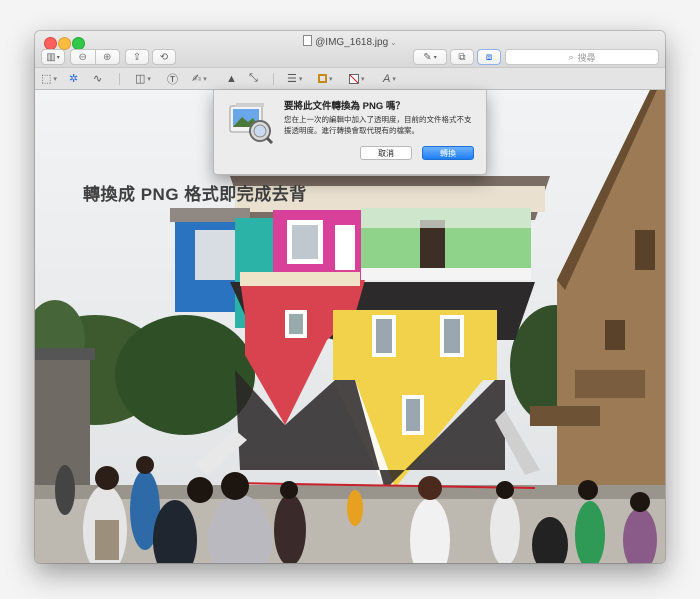 This screenshot has width=700, height=599. Describe the element at coordinates (354, 78) in the screenshot. I see `fill-color-icon` at that location.